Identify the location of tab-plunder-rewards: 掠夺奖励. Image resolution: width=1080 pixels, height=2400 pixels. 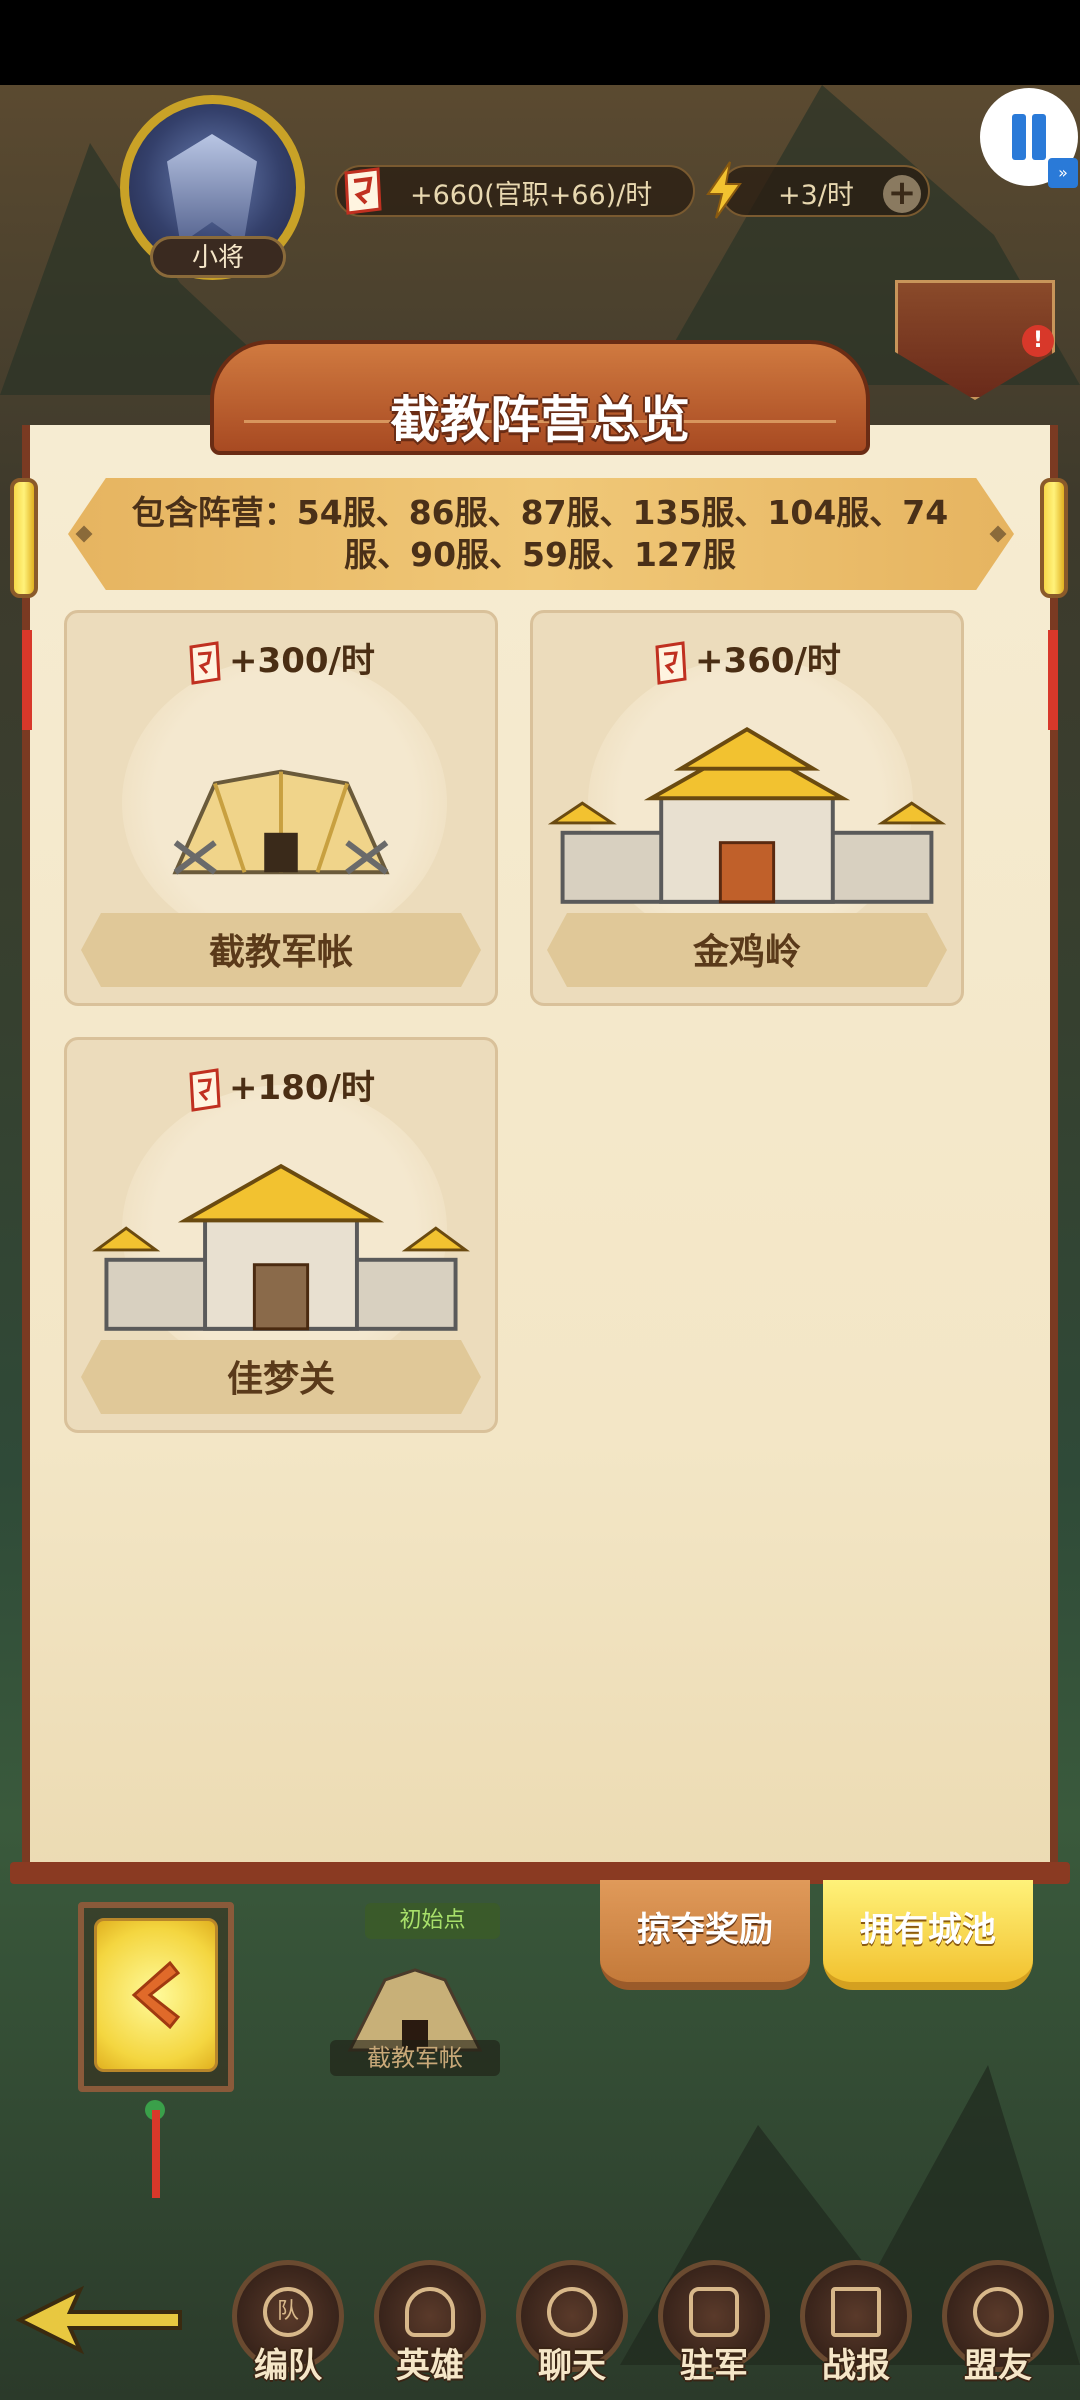
(705, 1935).